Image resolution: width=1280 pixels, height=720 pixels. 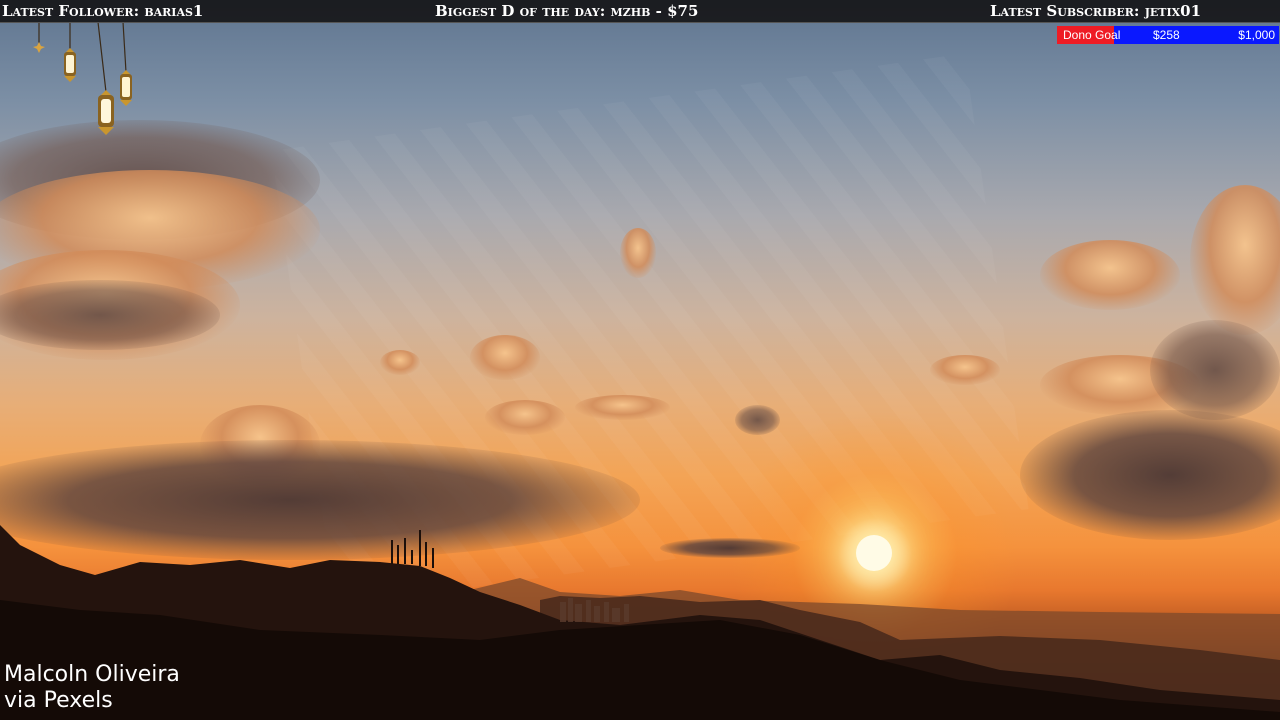 I want to click on photo-credit: Malcoln Oliveira via Pexels, so click(x=92, y=688).